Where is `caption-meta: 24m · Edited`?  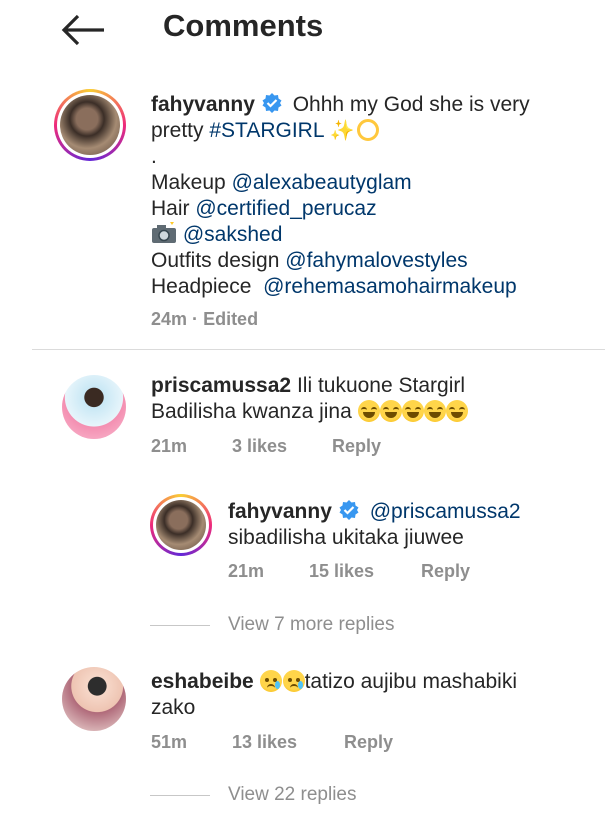 caption-meta: 24m · Edited is located at coordinates (205, 319).